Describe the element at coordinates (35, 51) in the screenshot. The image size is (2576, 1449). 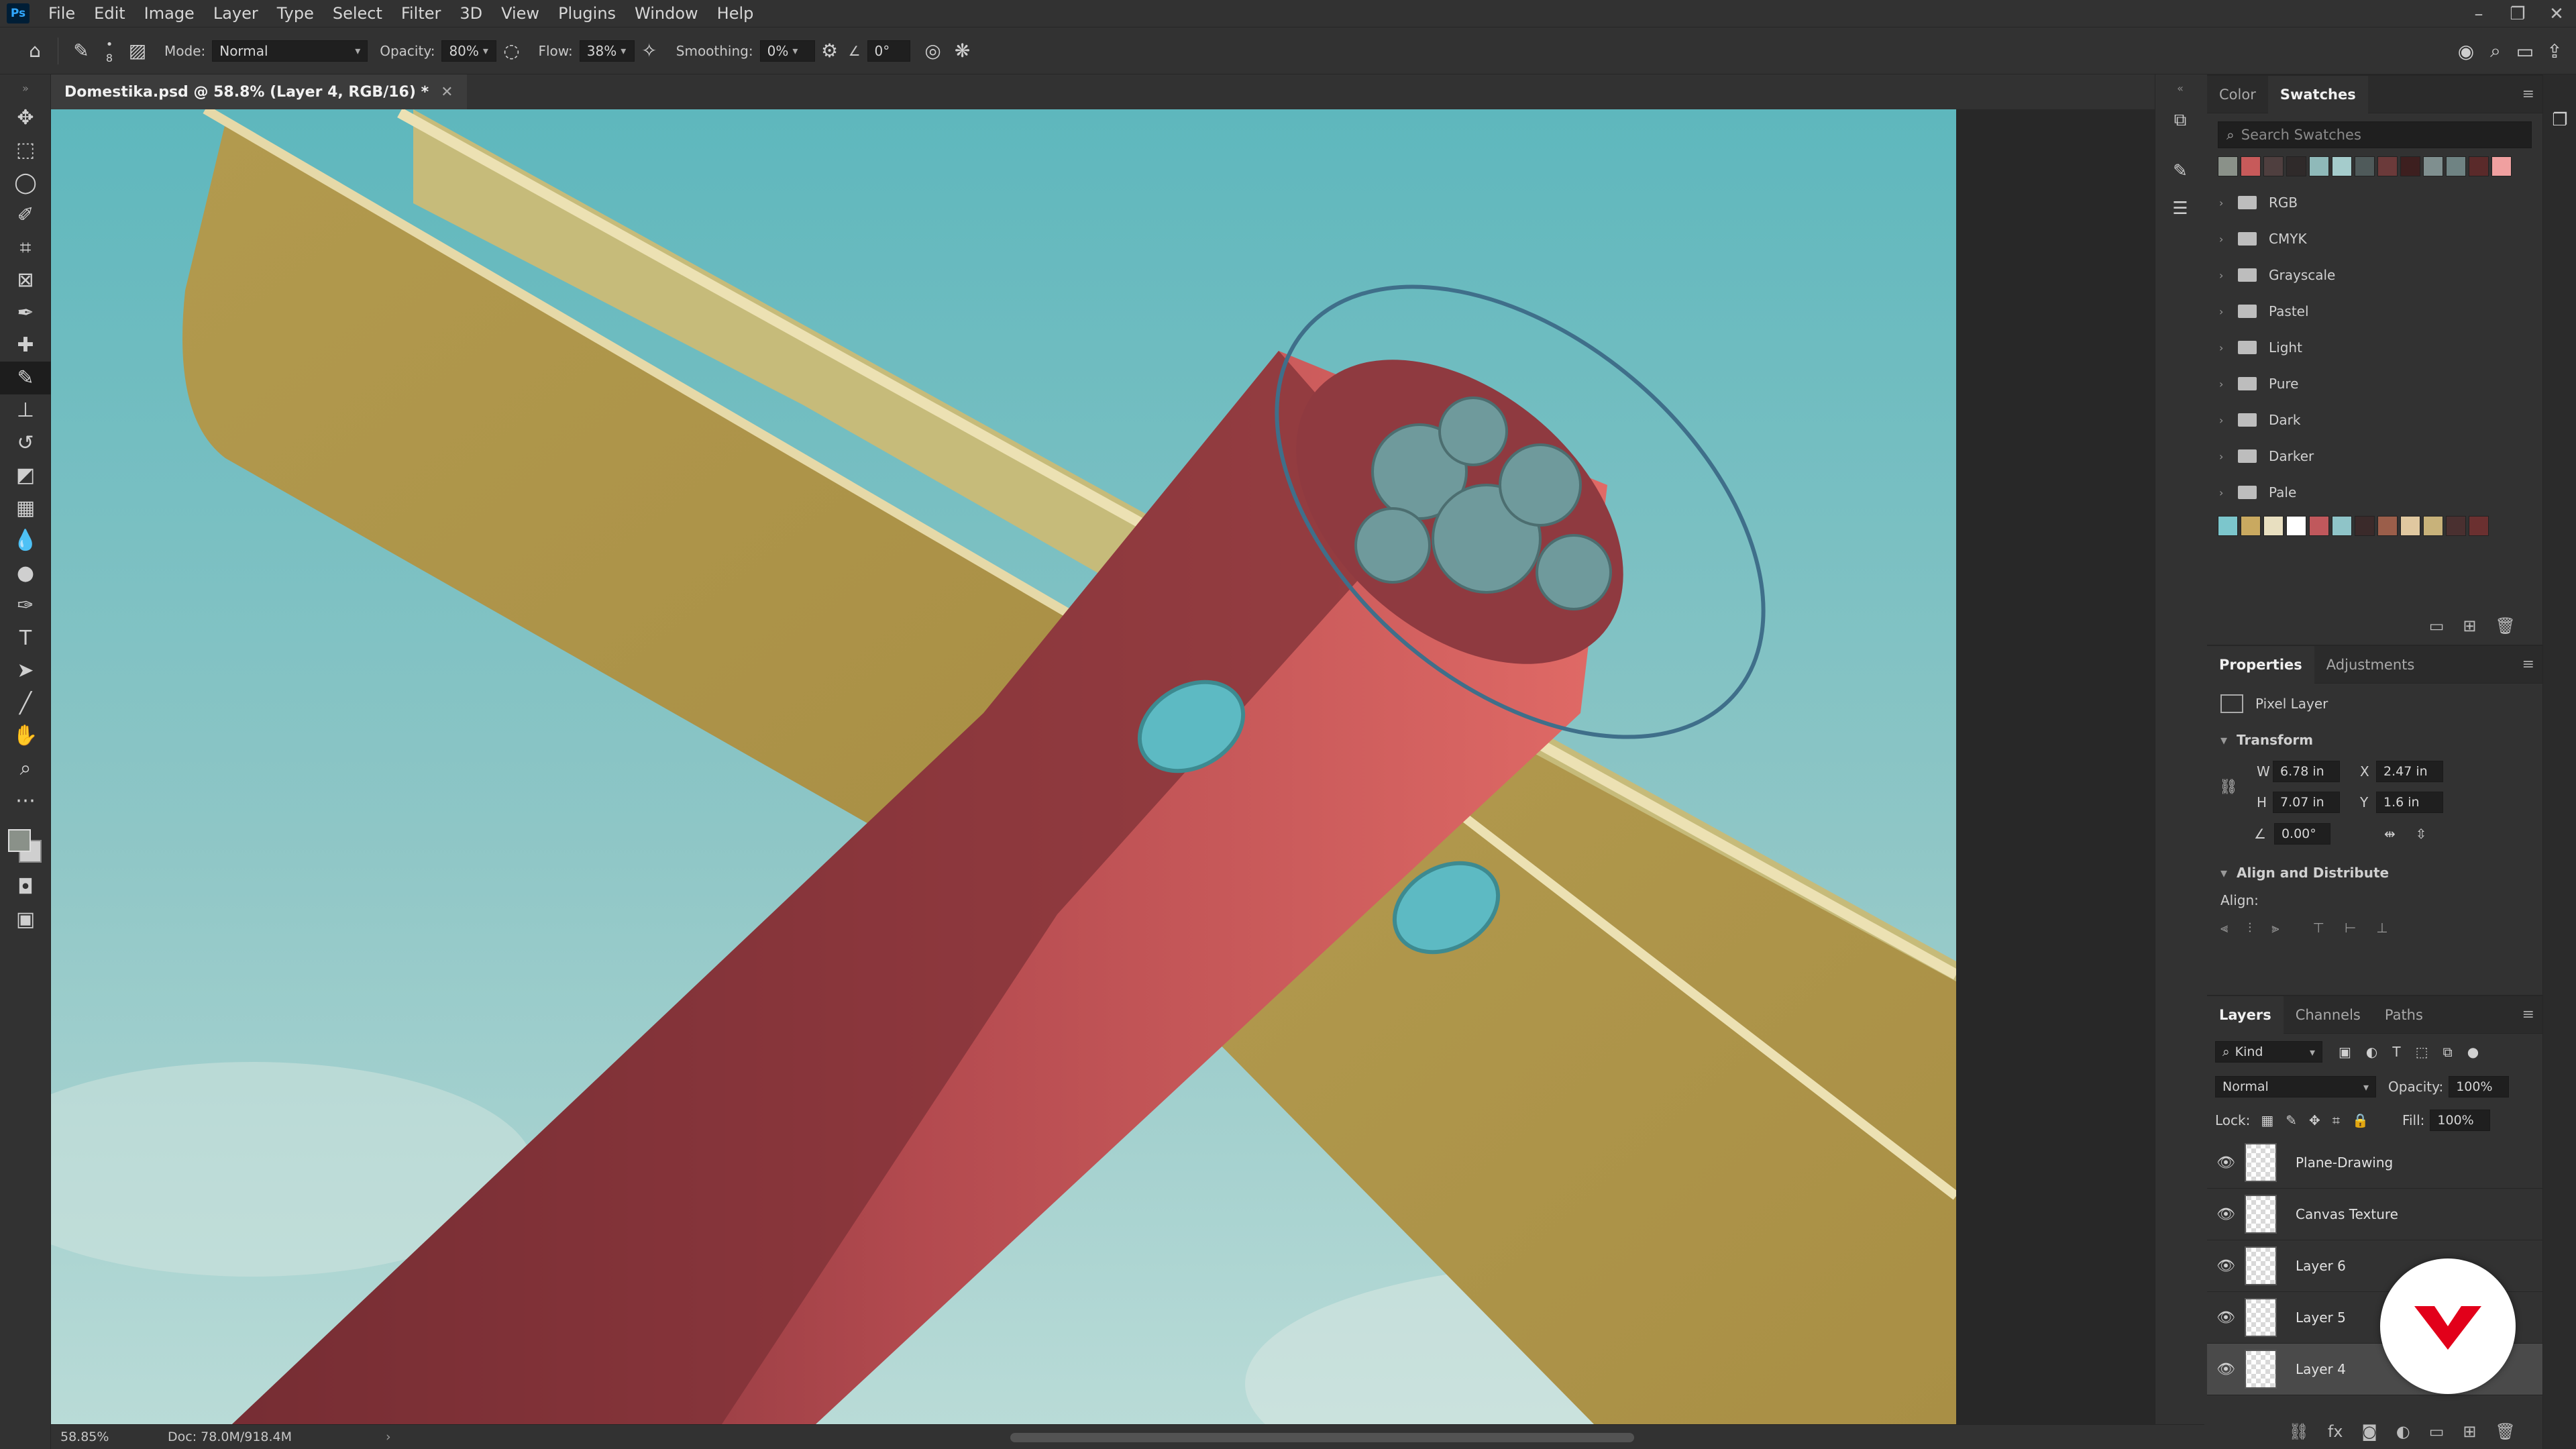
I see `home-icon: ⌂` at that location.